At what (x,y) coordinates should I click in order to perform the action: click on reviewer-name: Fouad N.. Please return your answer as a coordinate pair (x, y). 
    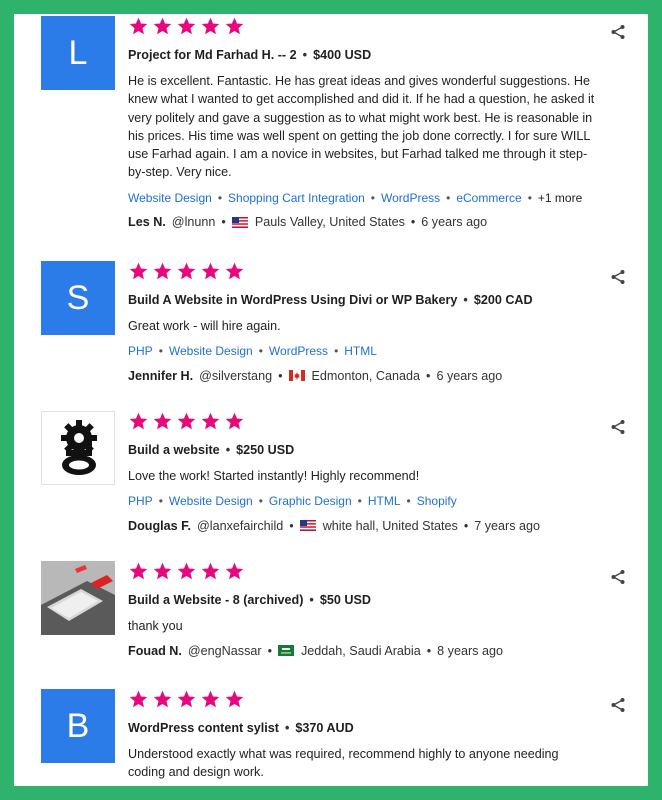
    Looking at the image, I should click on (155, 651).